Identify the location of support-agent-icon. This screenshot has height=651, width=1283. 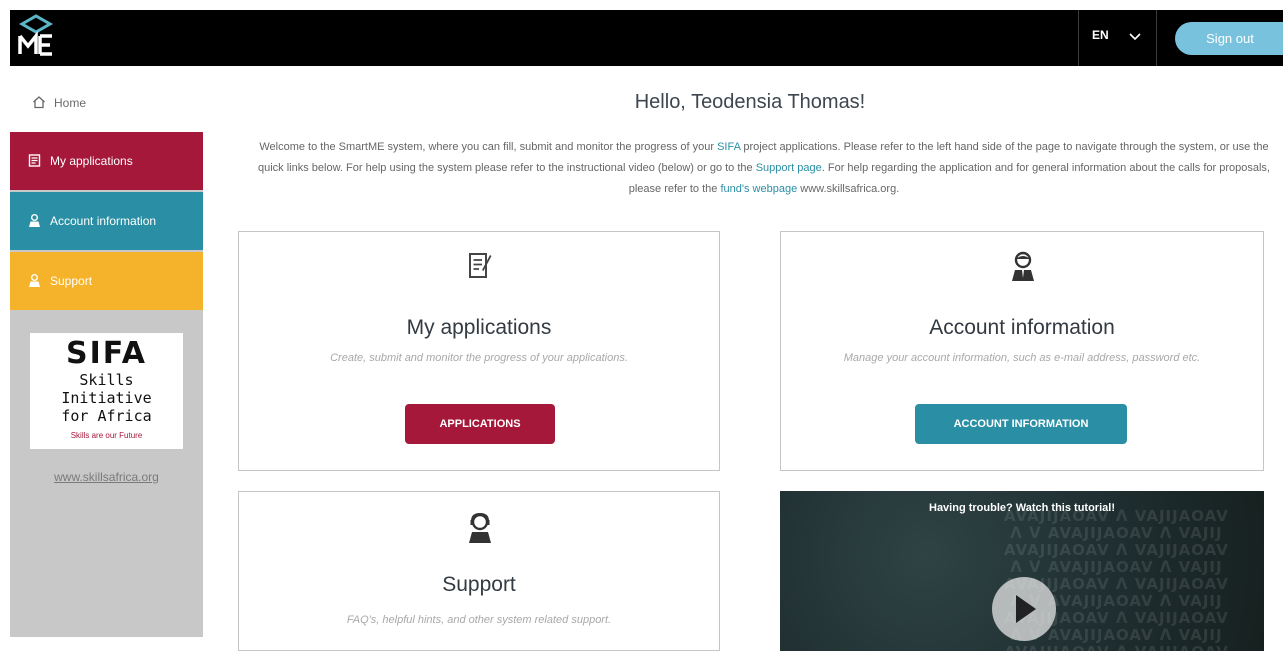
(480, 528).